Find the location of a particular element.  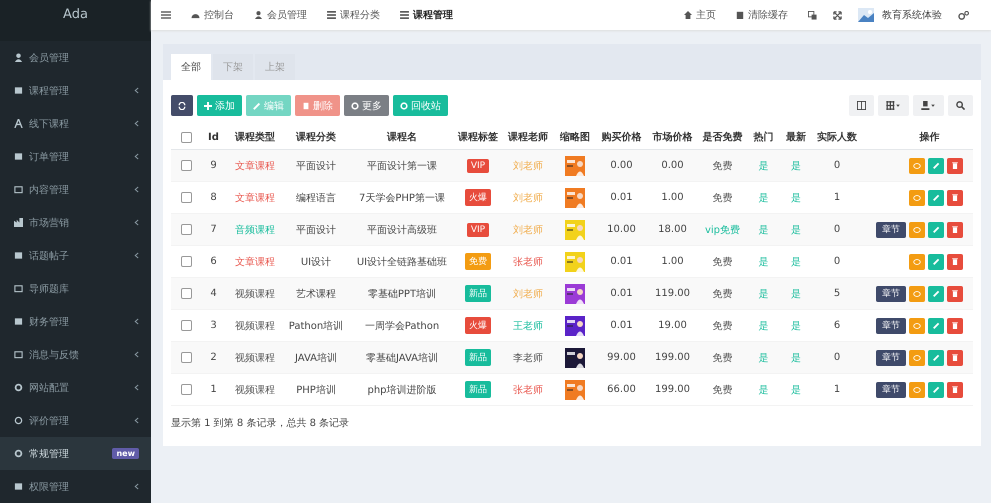

menu-icon is located at coordinates (166, 15).